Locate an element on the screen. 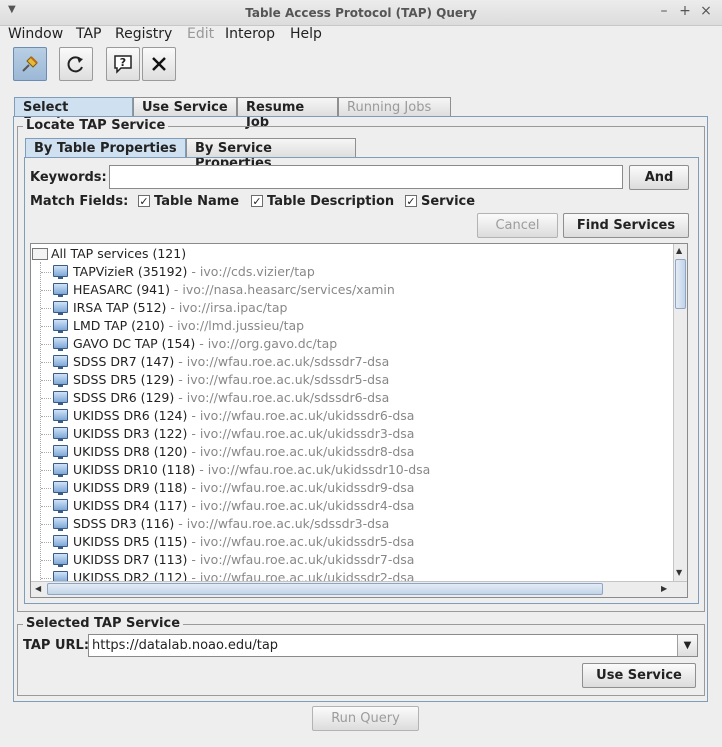 The width and height of the screenshot is (722, 747). tab-resume-job: Resume Job is located at coordinates (287, 113).